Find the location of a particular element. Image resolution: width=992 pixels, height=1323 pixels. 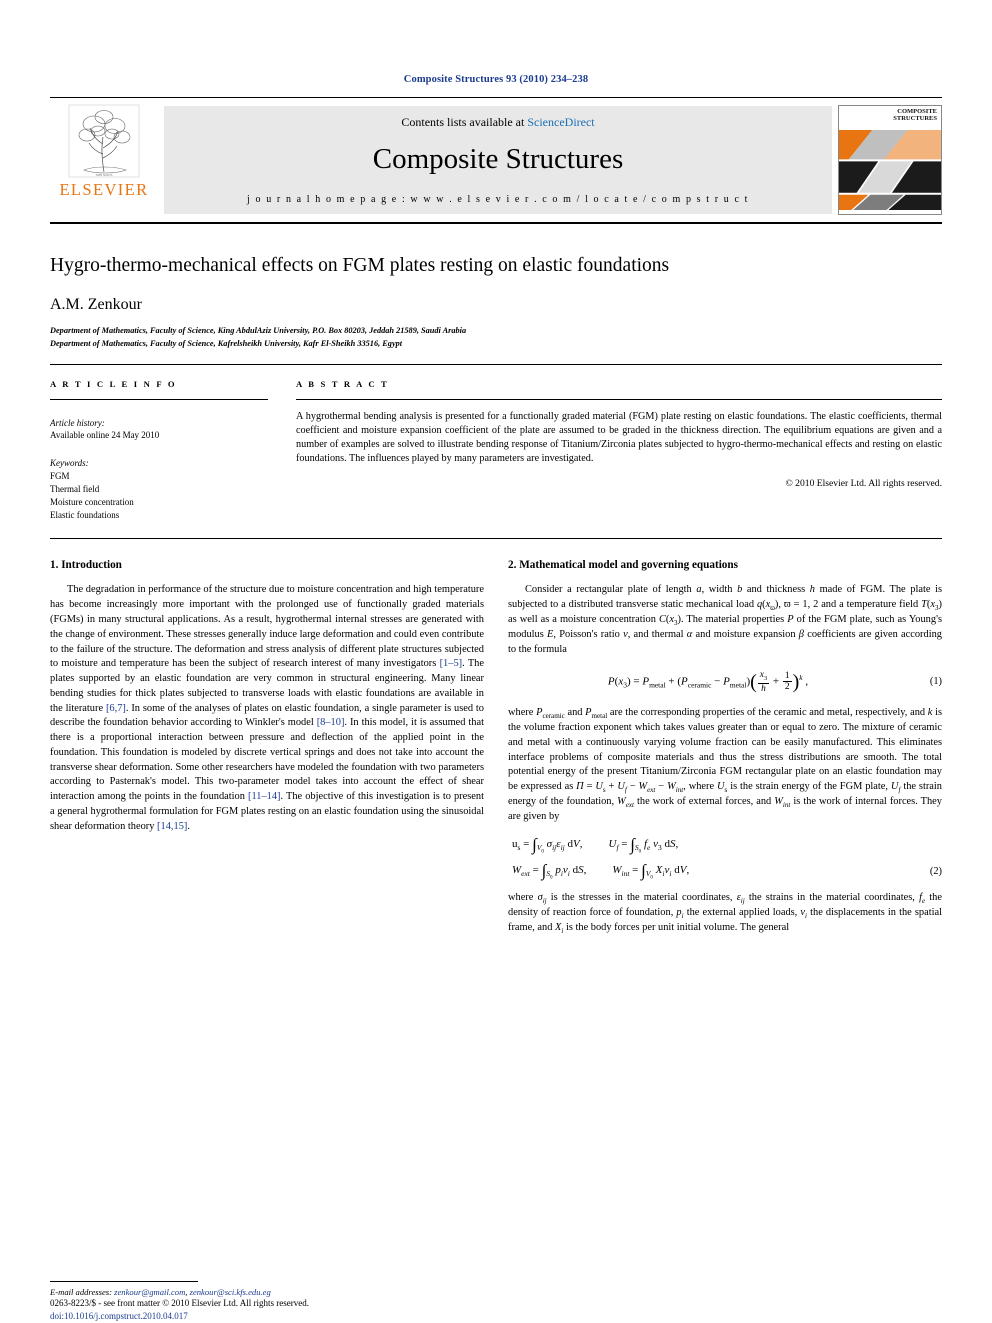

keywords-label: Keywords: is located at coordinates (69, 463).